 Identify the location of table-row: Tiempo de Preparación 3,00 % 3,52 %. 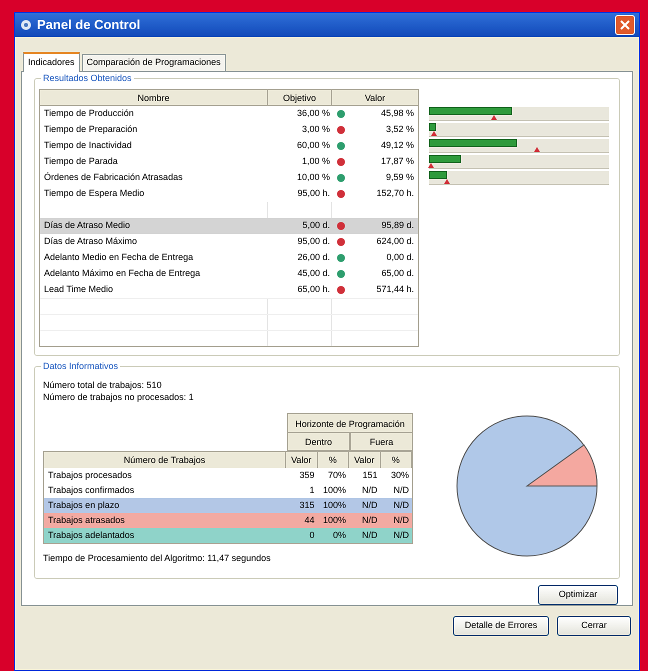
(229, 130).